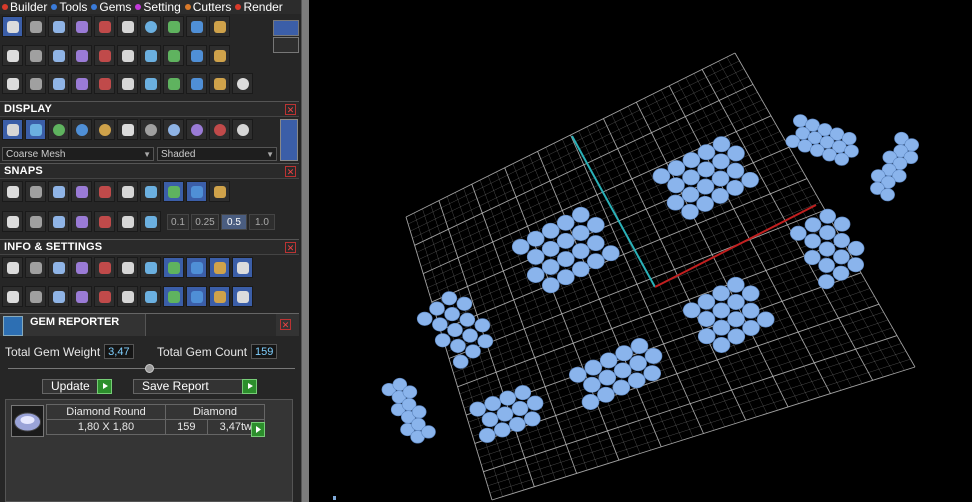 This screenshot has height=502, width=972. What do you see at coordinates (219, 55) in the screenshot?
I see `molecule-button` at bounding box center [219, 55].